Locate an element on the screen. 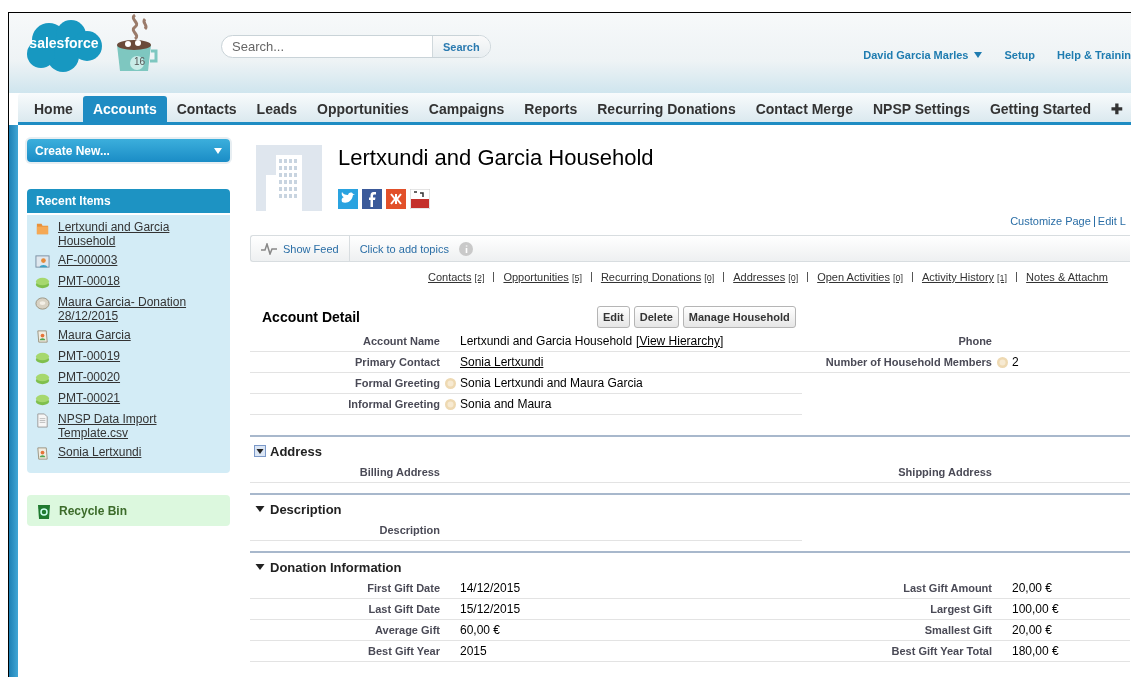 This screenshot has height=677, width=1131. person-card-icon is located at coordinates (42, 261).